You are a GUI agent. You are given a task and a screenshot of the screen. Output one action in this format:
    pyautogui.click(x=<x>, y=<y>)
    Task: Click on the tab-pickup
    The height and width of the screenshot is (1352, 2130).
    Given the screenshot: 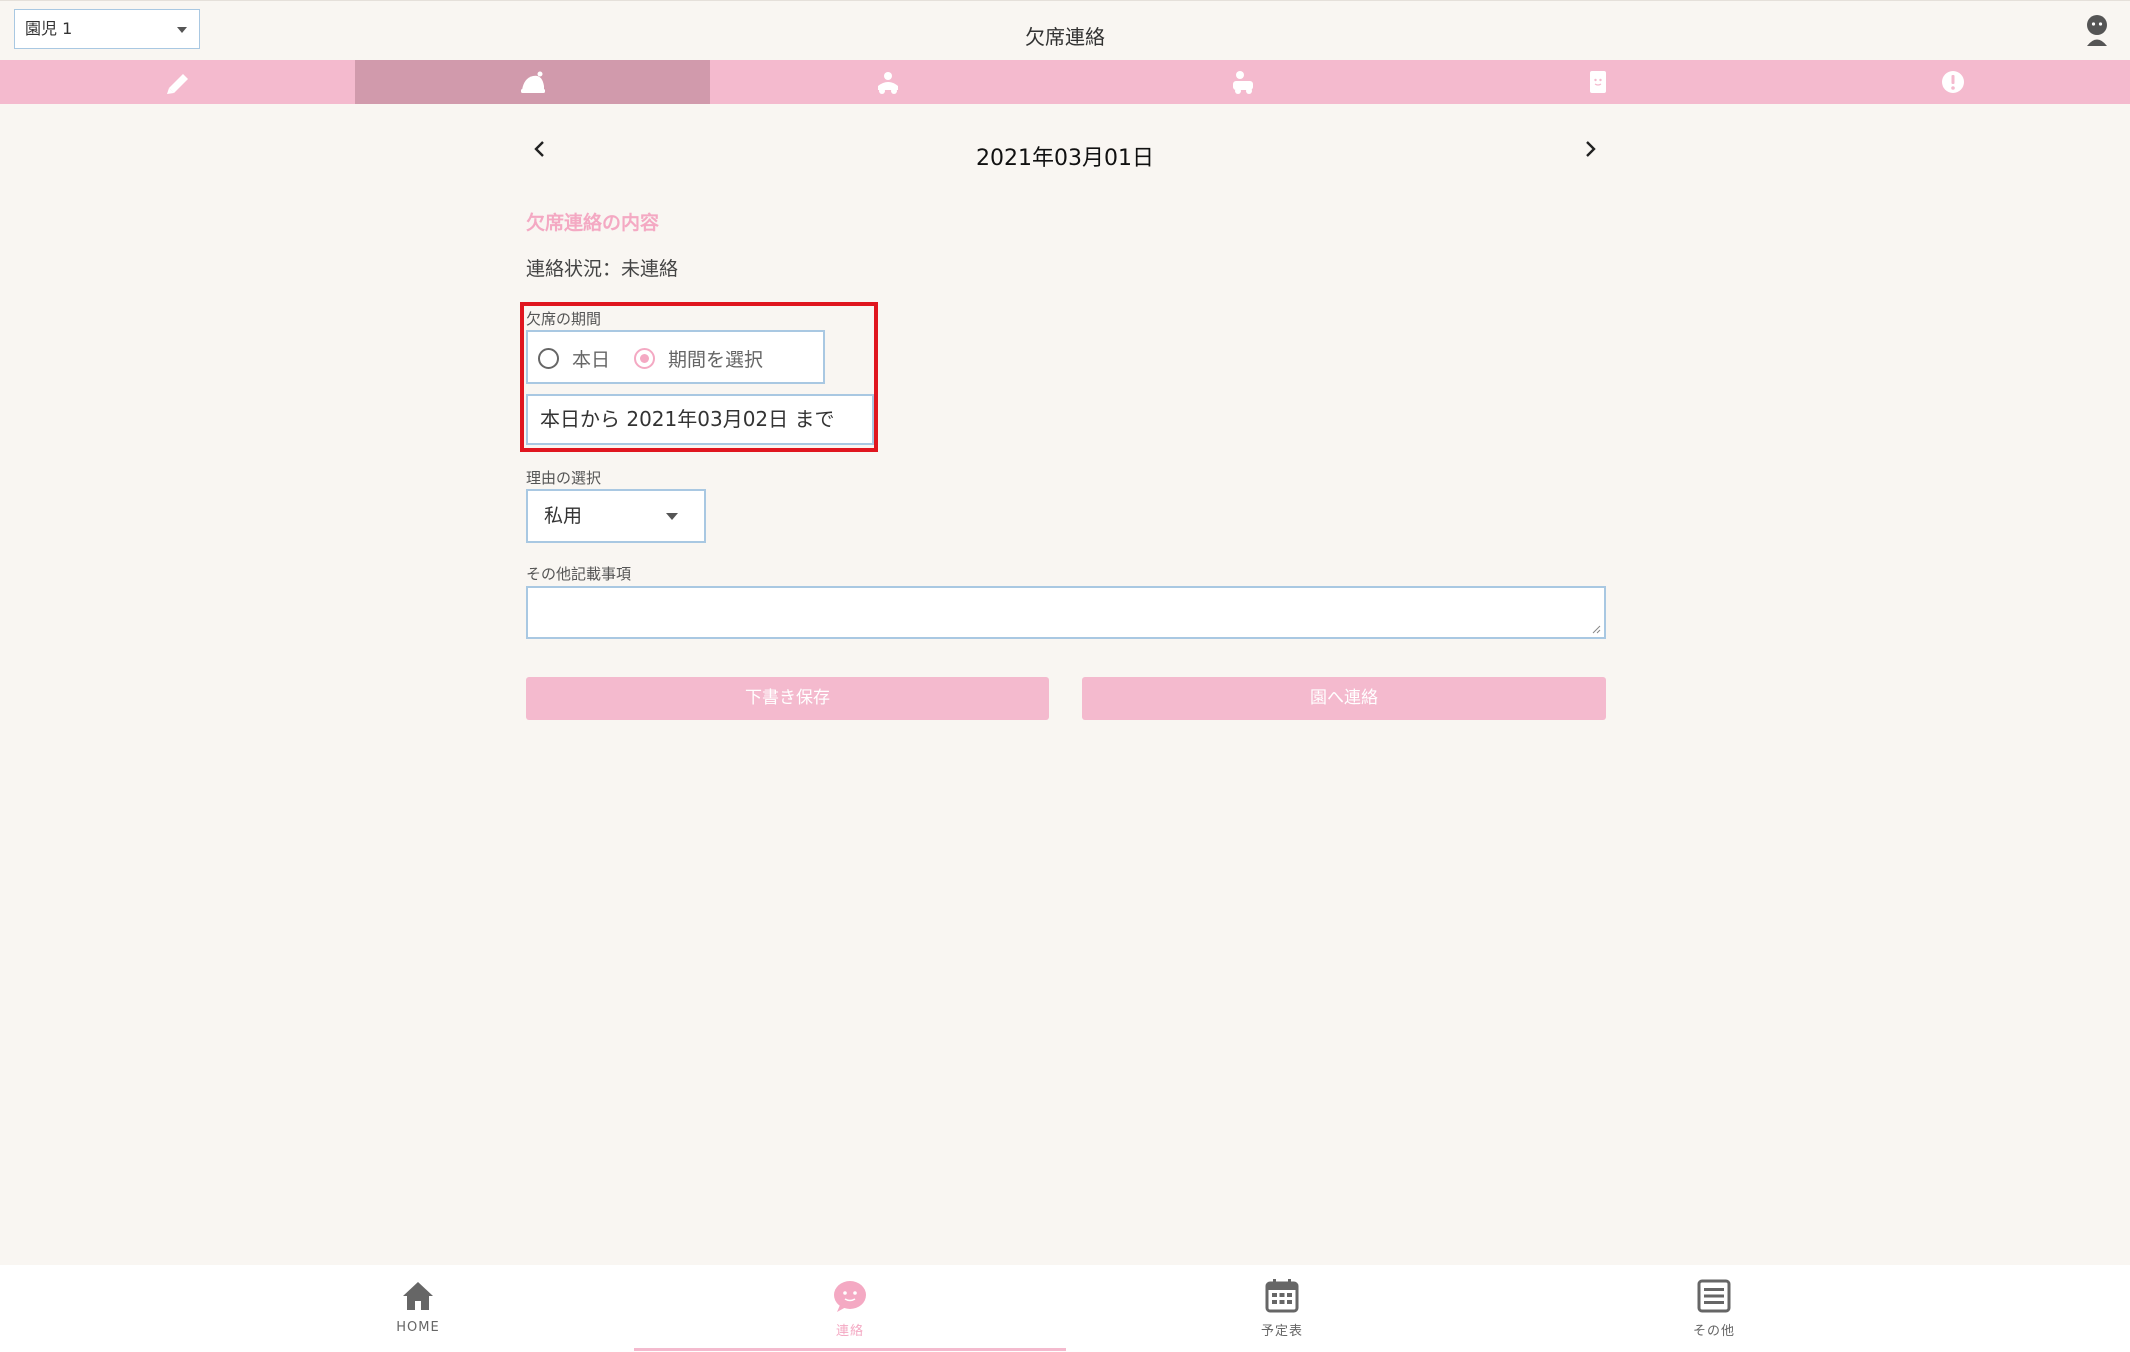 What is the action you would take?
    pyautogui.click(x=887, y=82)
    